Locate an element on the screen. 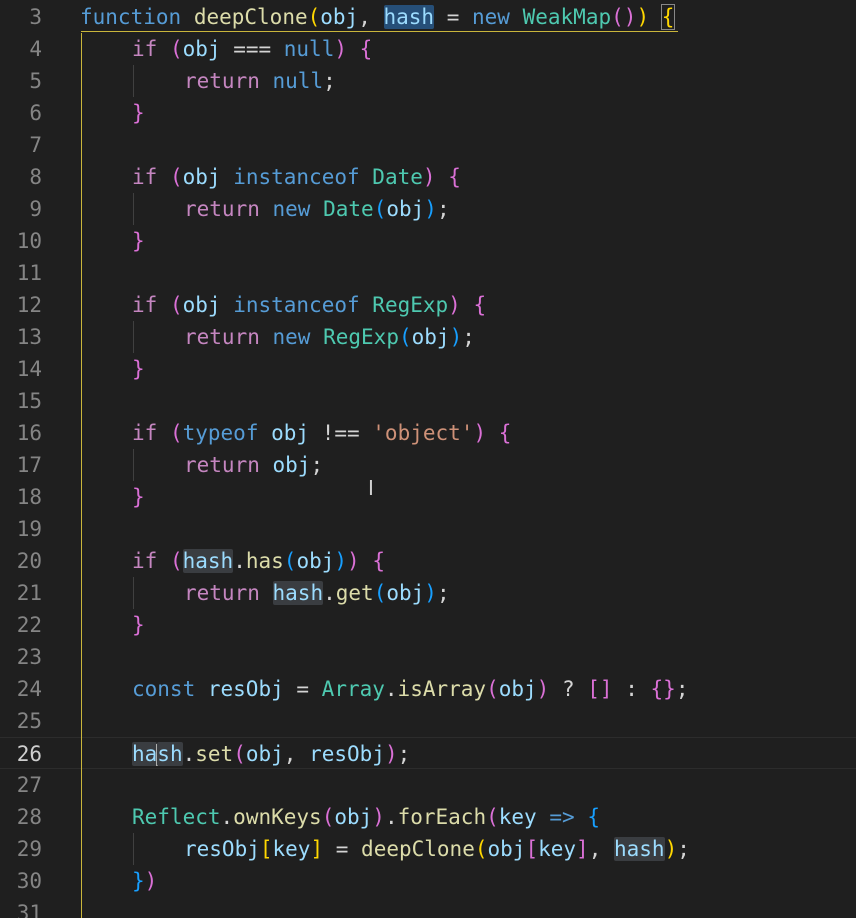  code-line: 16 if (typeof obj !== 'object') { is located at coordinates (428, 433).